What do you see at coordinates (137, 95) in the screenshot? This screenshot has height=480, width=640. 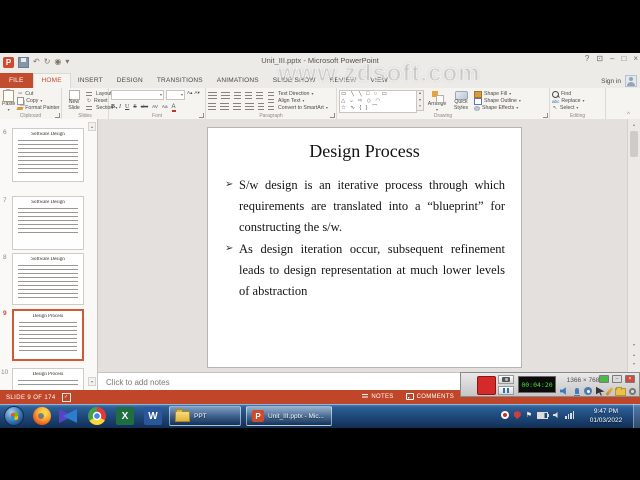 I see `font-name-combobox: ▾` at bounding box center [137, 95].